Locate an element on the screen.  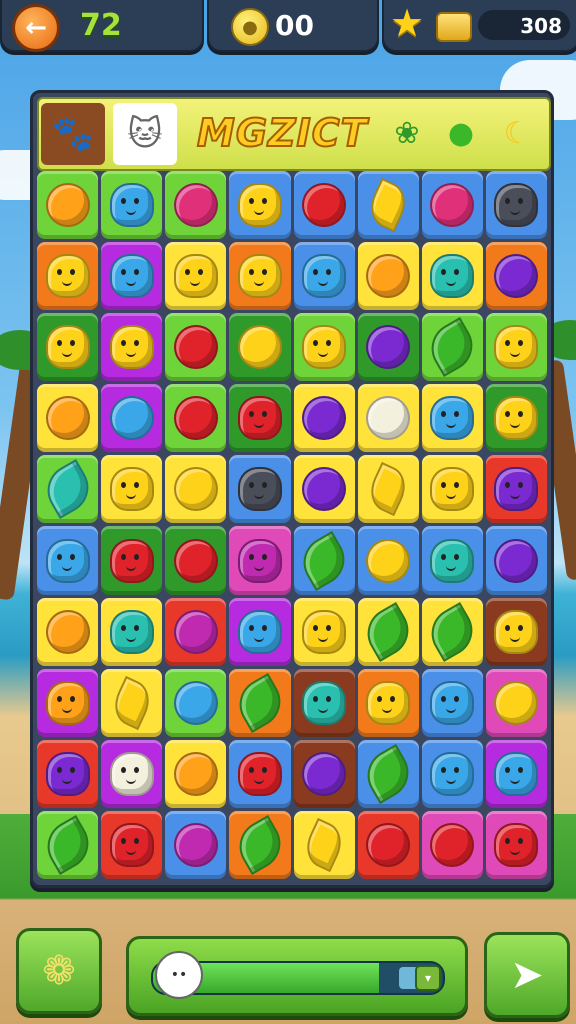
board-header: 🐾 🐱 MGZICT ❀ ● ☾ is located at coordinates (294, 134).